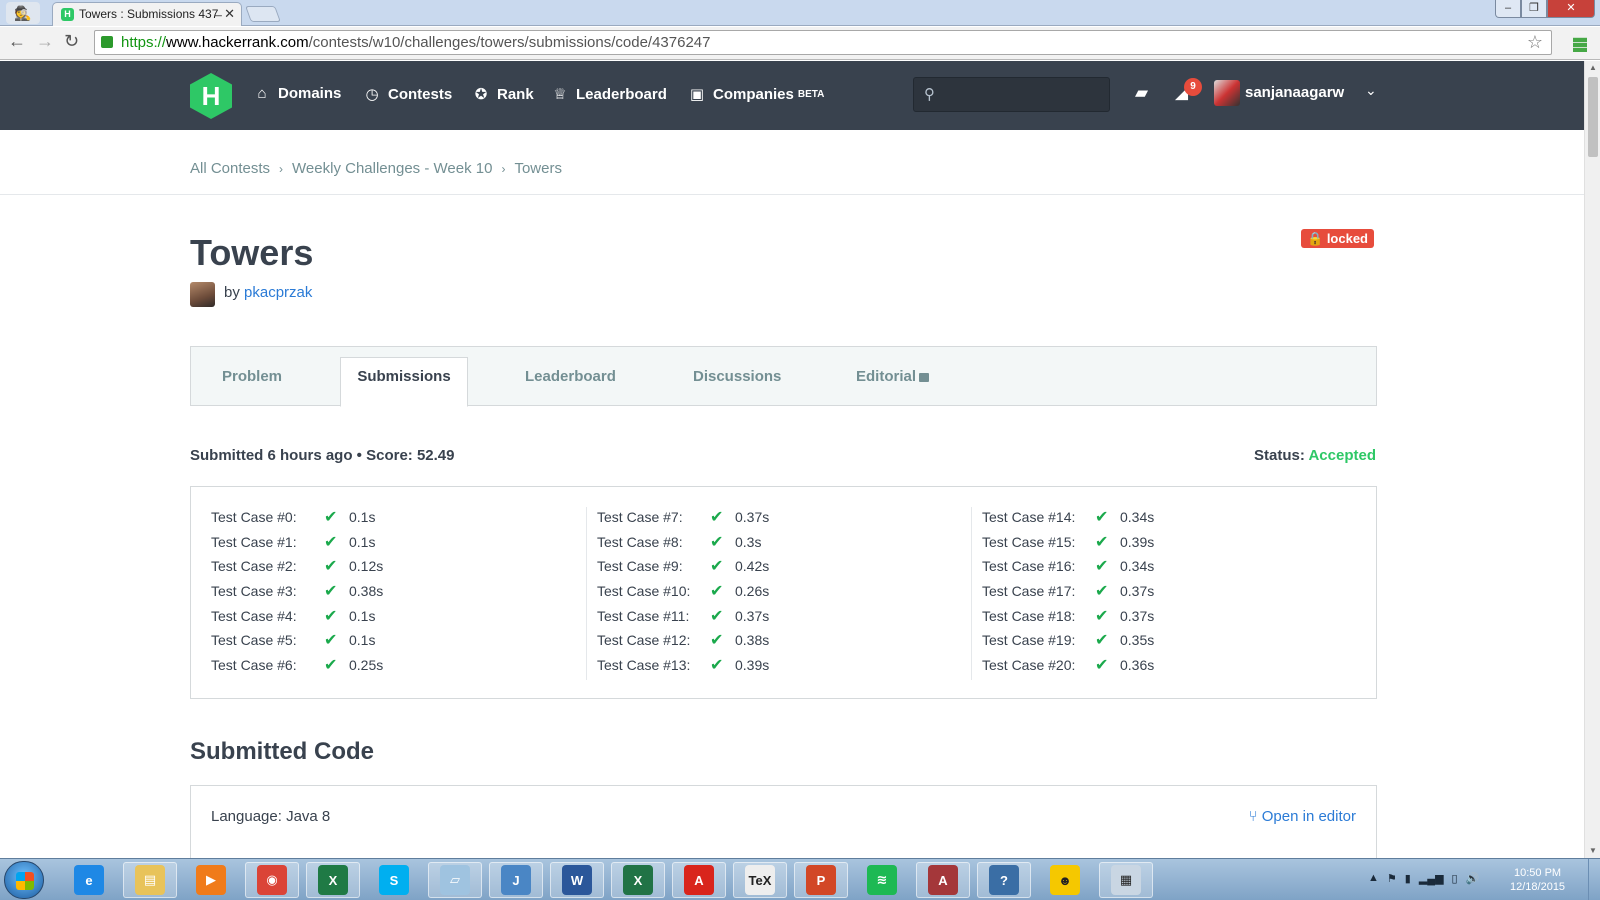 This screenshot has width=1600, height=900. What do you see at coordinates (150, 880) in the screenshot?
I see `taskbar-file-explorer-button: ▤` at bounding box center [150, 880].